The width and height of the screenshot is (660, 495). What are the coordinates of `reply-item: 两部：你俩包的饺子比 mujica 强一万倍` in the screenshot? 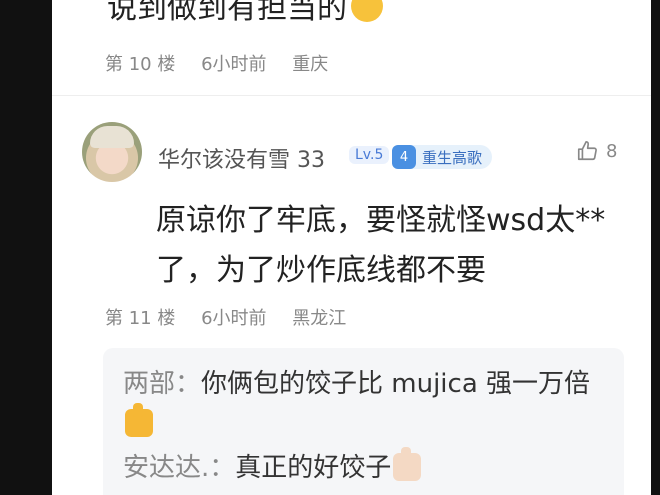 It's located at (368, 404).